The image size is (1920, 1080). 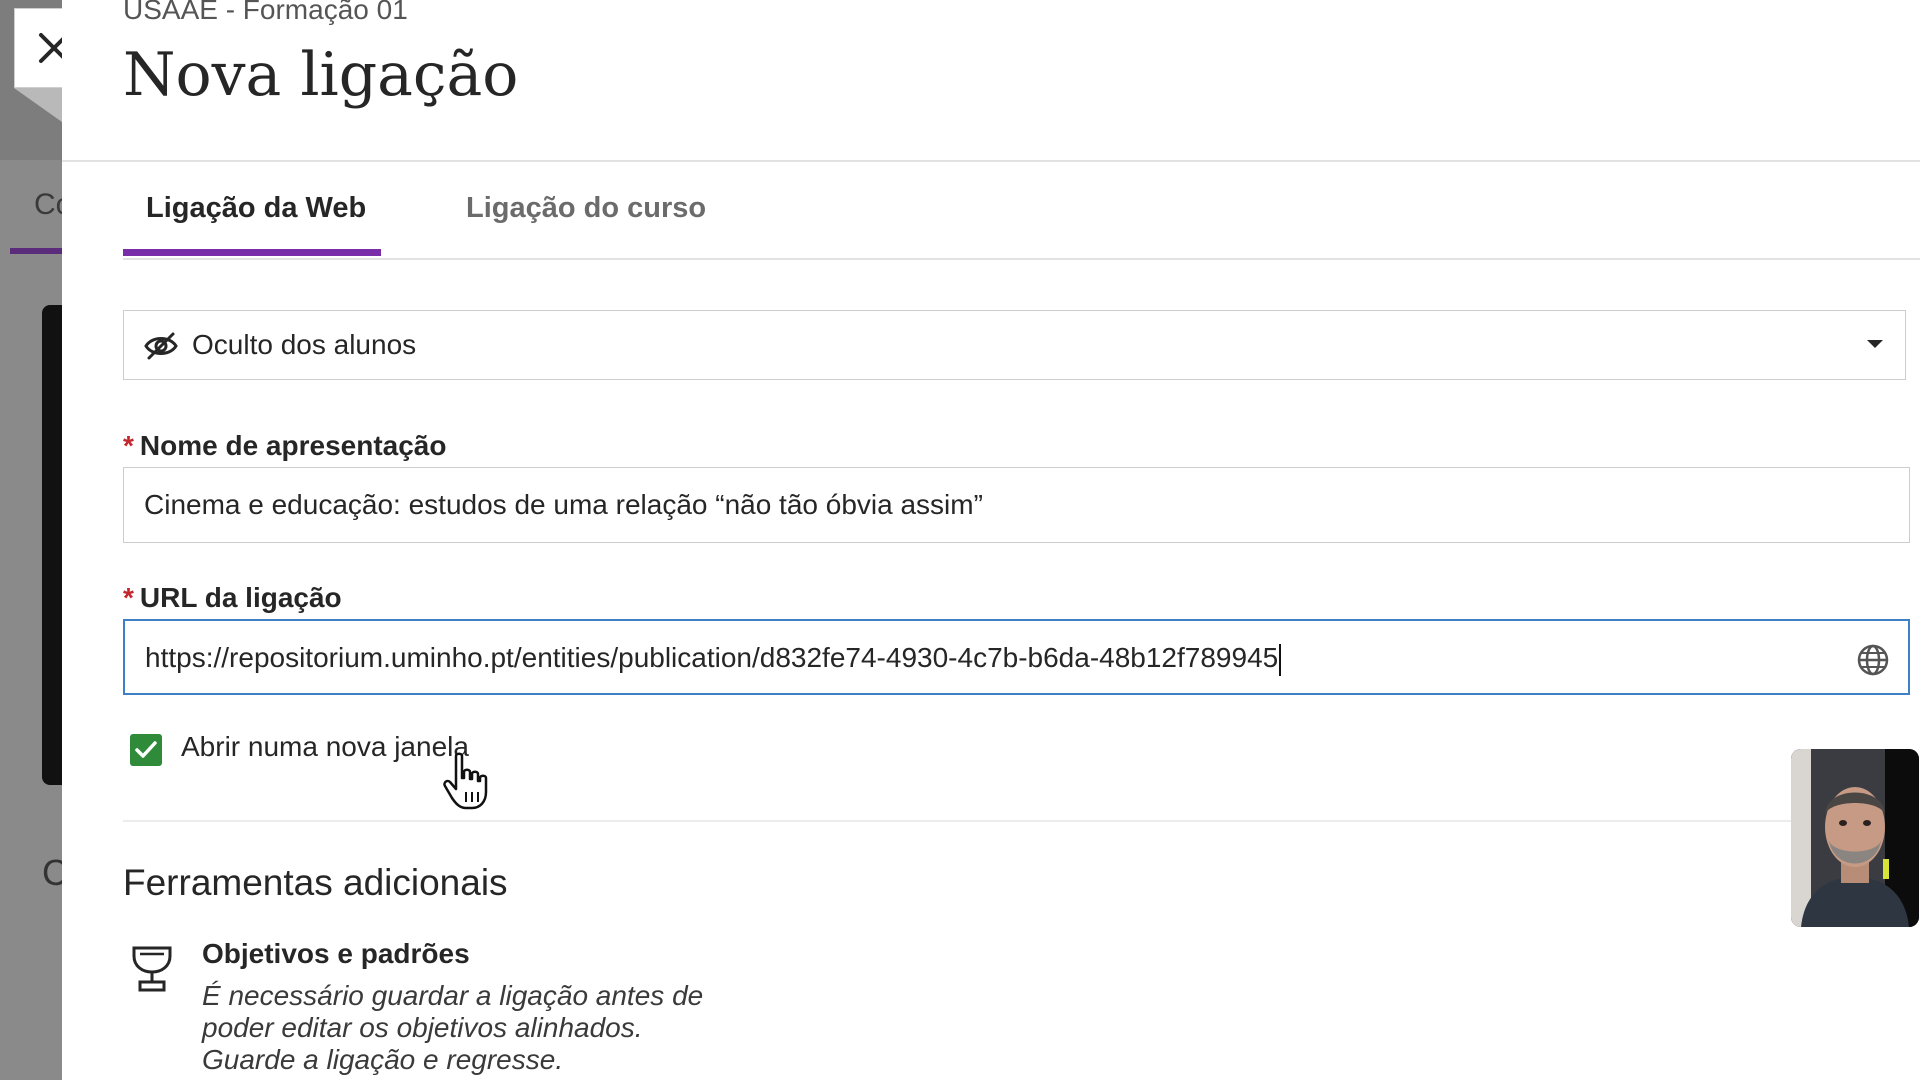 I want to click on checkmark-icon, so click(x=146, y=749).